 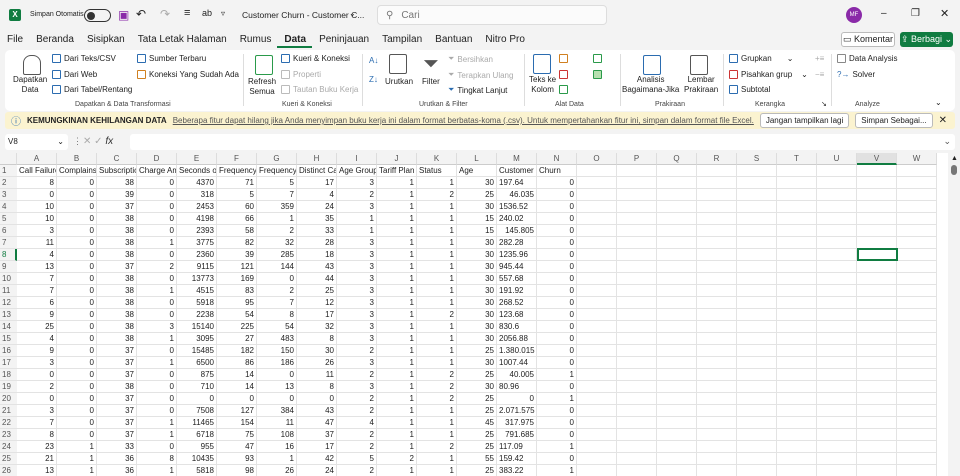 I want to click on cell-T25, so click(x=797, y=459).